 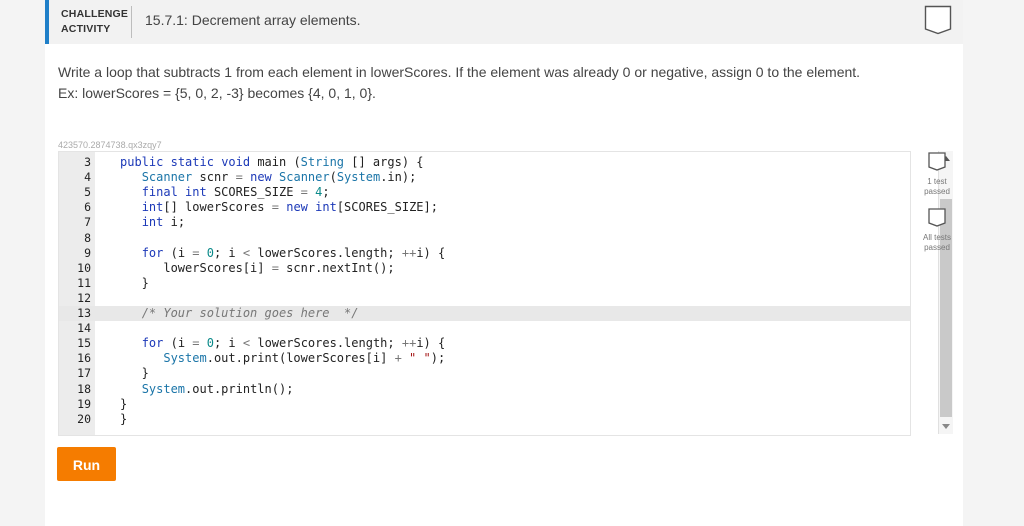 I want to click on line-number: 14, so click(x=84, y=328).